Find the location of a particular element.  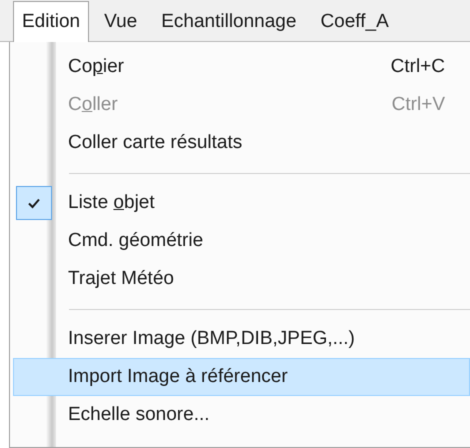

menu-item: Import Image à référencer is located at coordinates (241, 377).